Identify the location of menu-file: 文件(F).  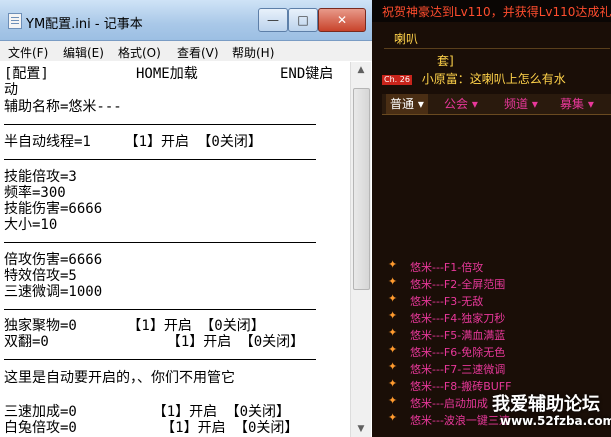
(28, 52).